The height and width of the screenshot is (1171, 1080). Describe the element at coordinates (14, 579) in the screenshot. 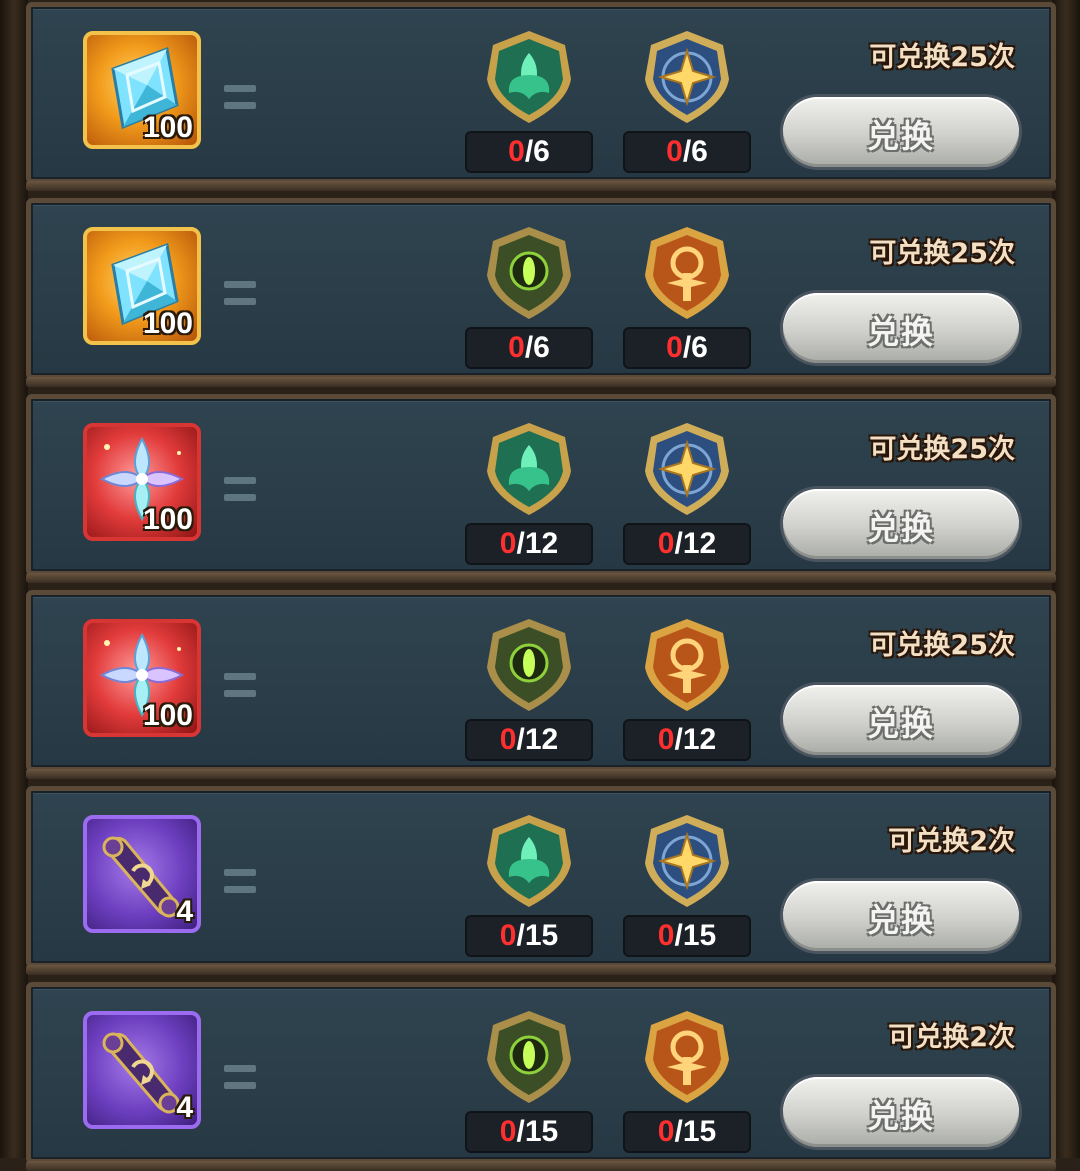

I see `left-frame-border` at that location.